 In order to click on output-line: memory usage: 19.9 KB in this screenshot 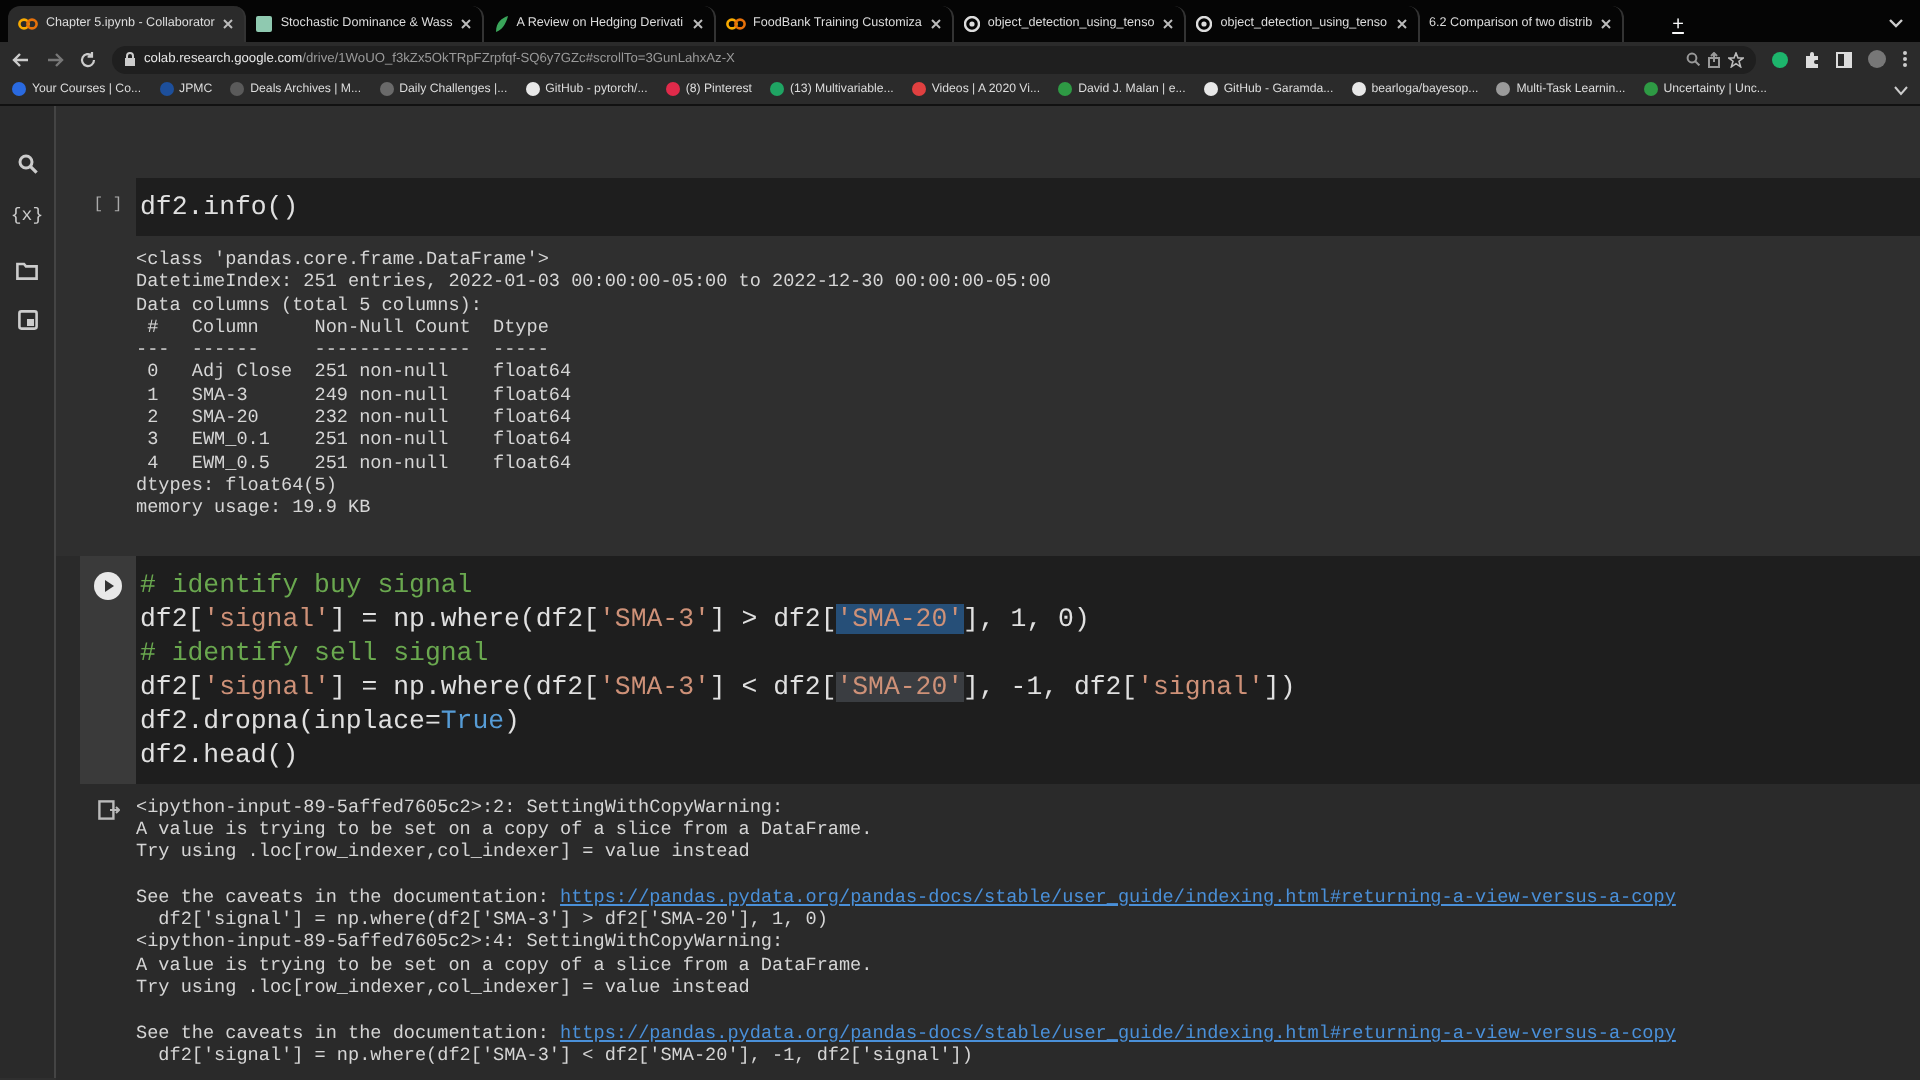, I will do `click(254, 508)`.